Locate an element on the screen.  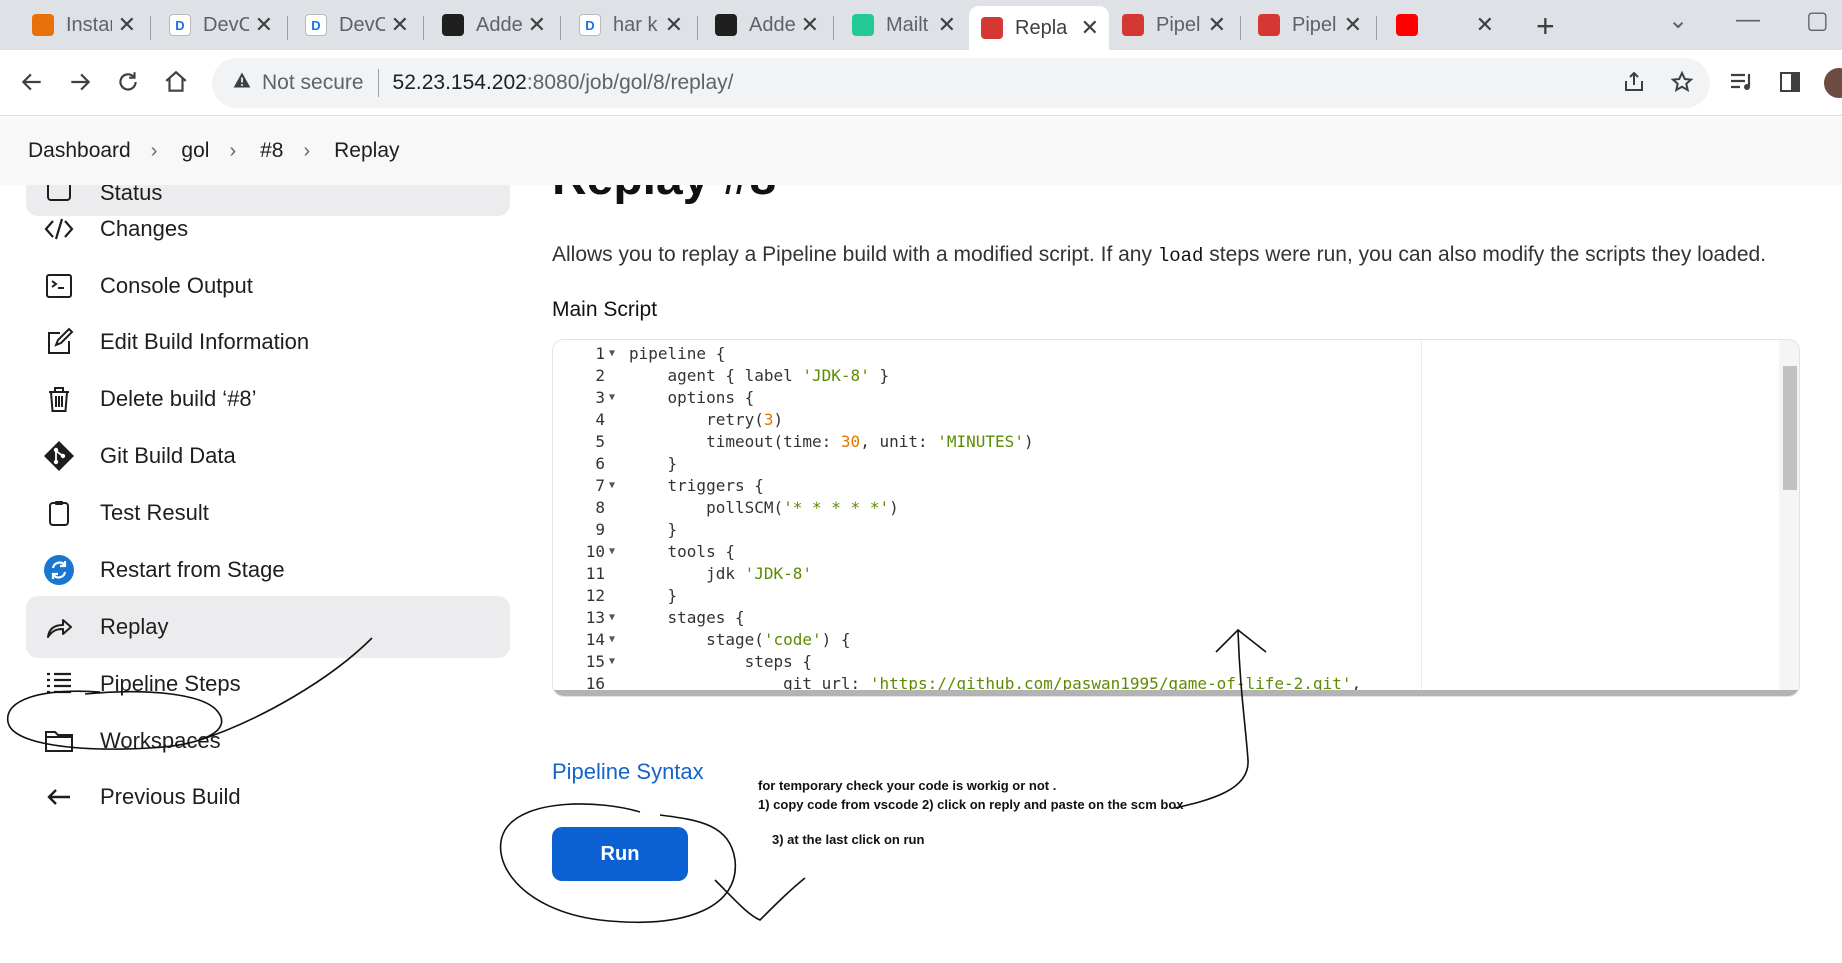
sidebar-item-changes: Changes is located at coordinates (268, 229).